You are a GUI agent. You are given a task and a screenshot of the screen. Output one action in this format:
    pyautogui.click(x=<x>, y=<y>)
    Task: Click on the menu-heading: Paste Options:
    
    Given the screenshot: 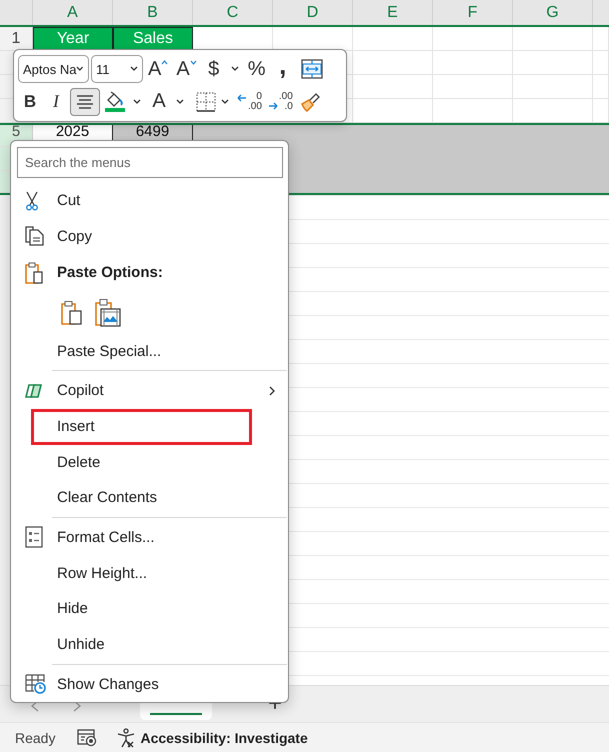 What is the action you would take?
    pyautogui.click(x=110, y=273)
    